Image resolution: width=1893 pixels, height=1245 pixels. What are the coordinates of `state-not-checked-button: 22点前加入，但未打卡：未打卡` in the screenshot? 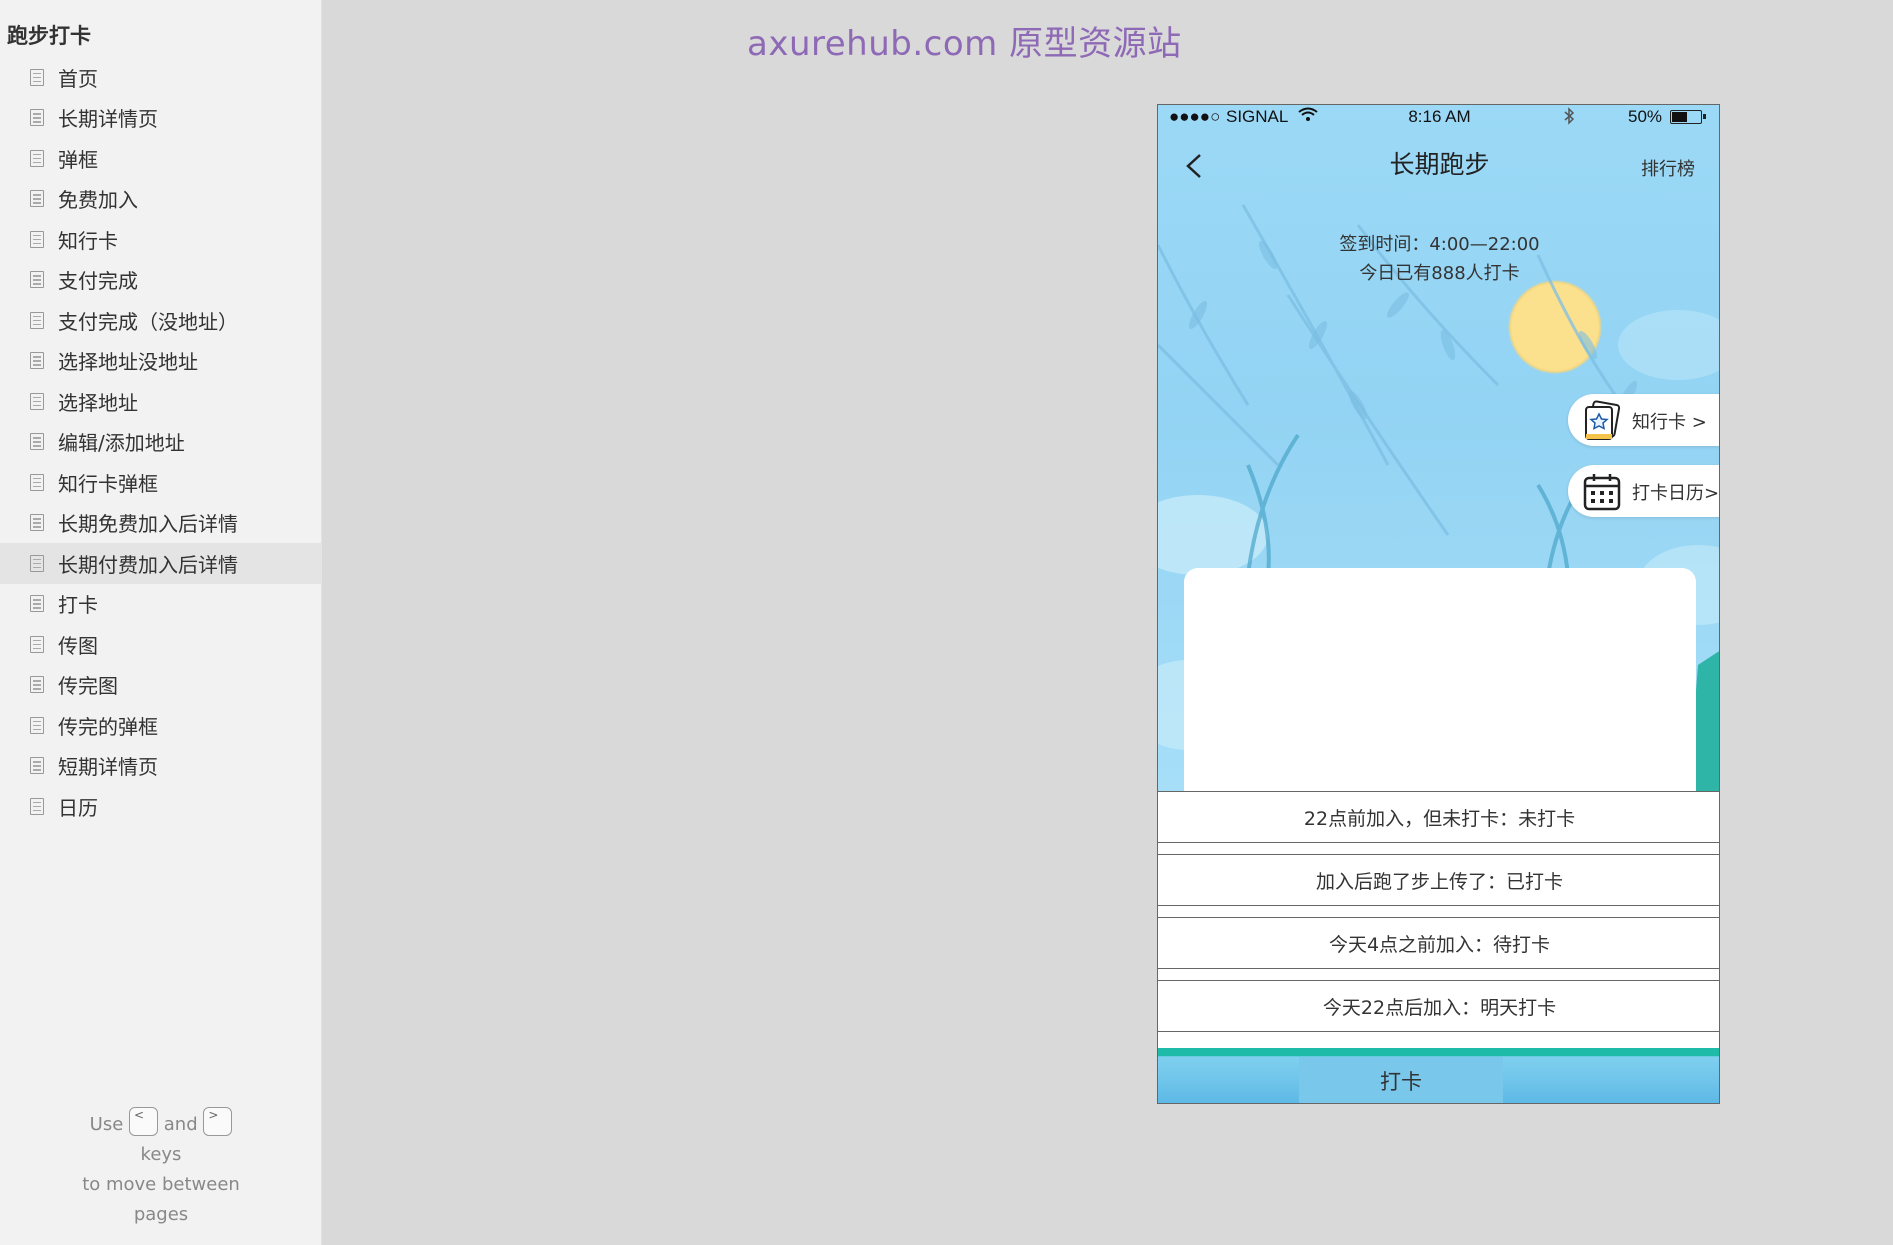 It's located at (1438, 817).